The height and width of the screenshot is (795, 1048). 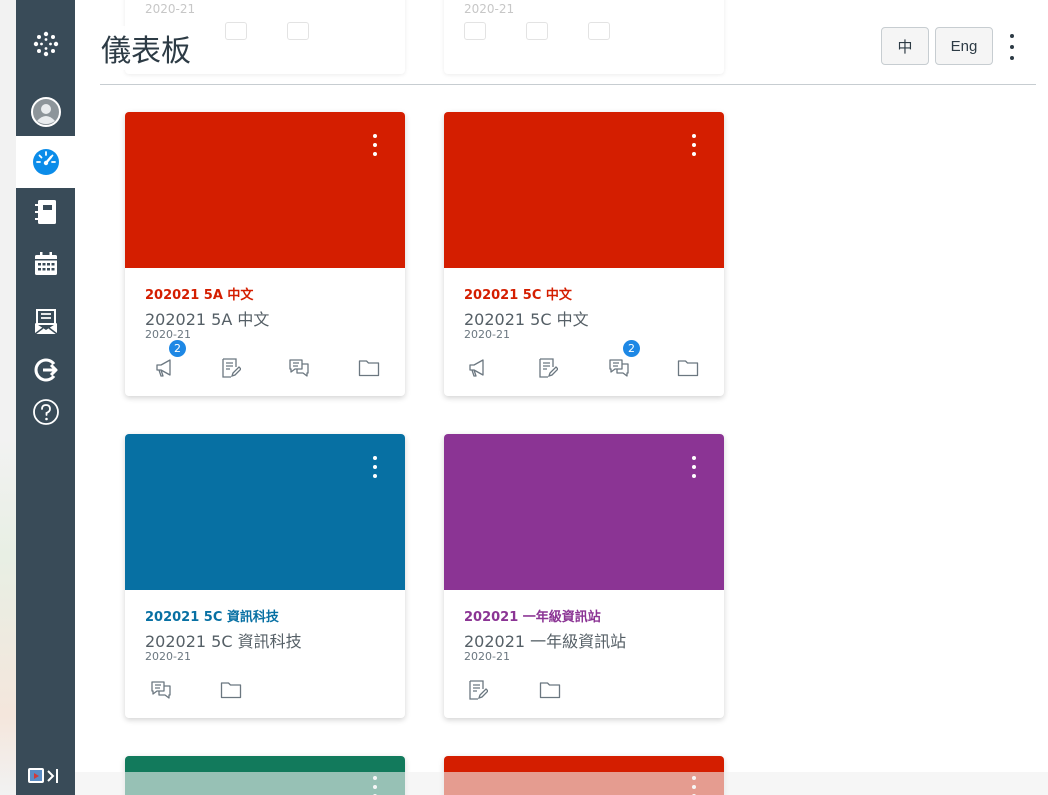 What do you see at coordinates (212, 615) in the screenshot?
I see `course-card-short-name: 202021 5C 資訊科技` at bounding box center [212, 615].